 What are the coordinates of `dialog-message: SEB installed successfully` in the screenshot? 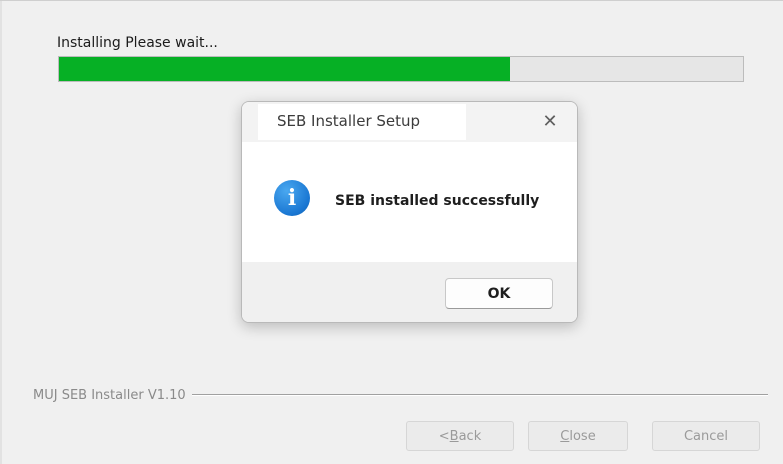 It's located at (437, 201).